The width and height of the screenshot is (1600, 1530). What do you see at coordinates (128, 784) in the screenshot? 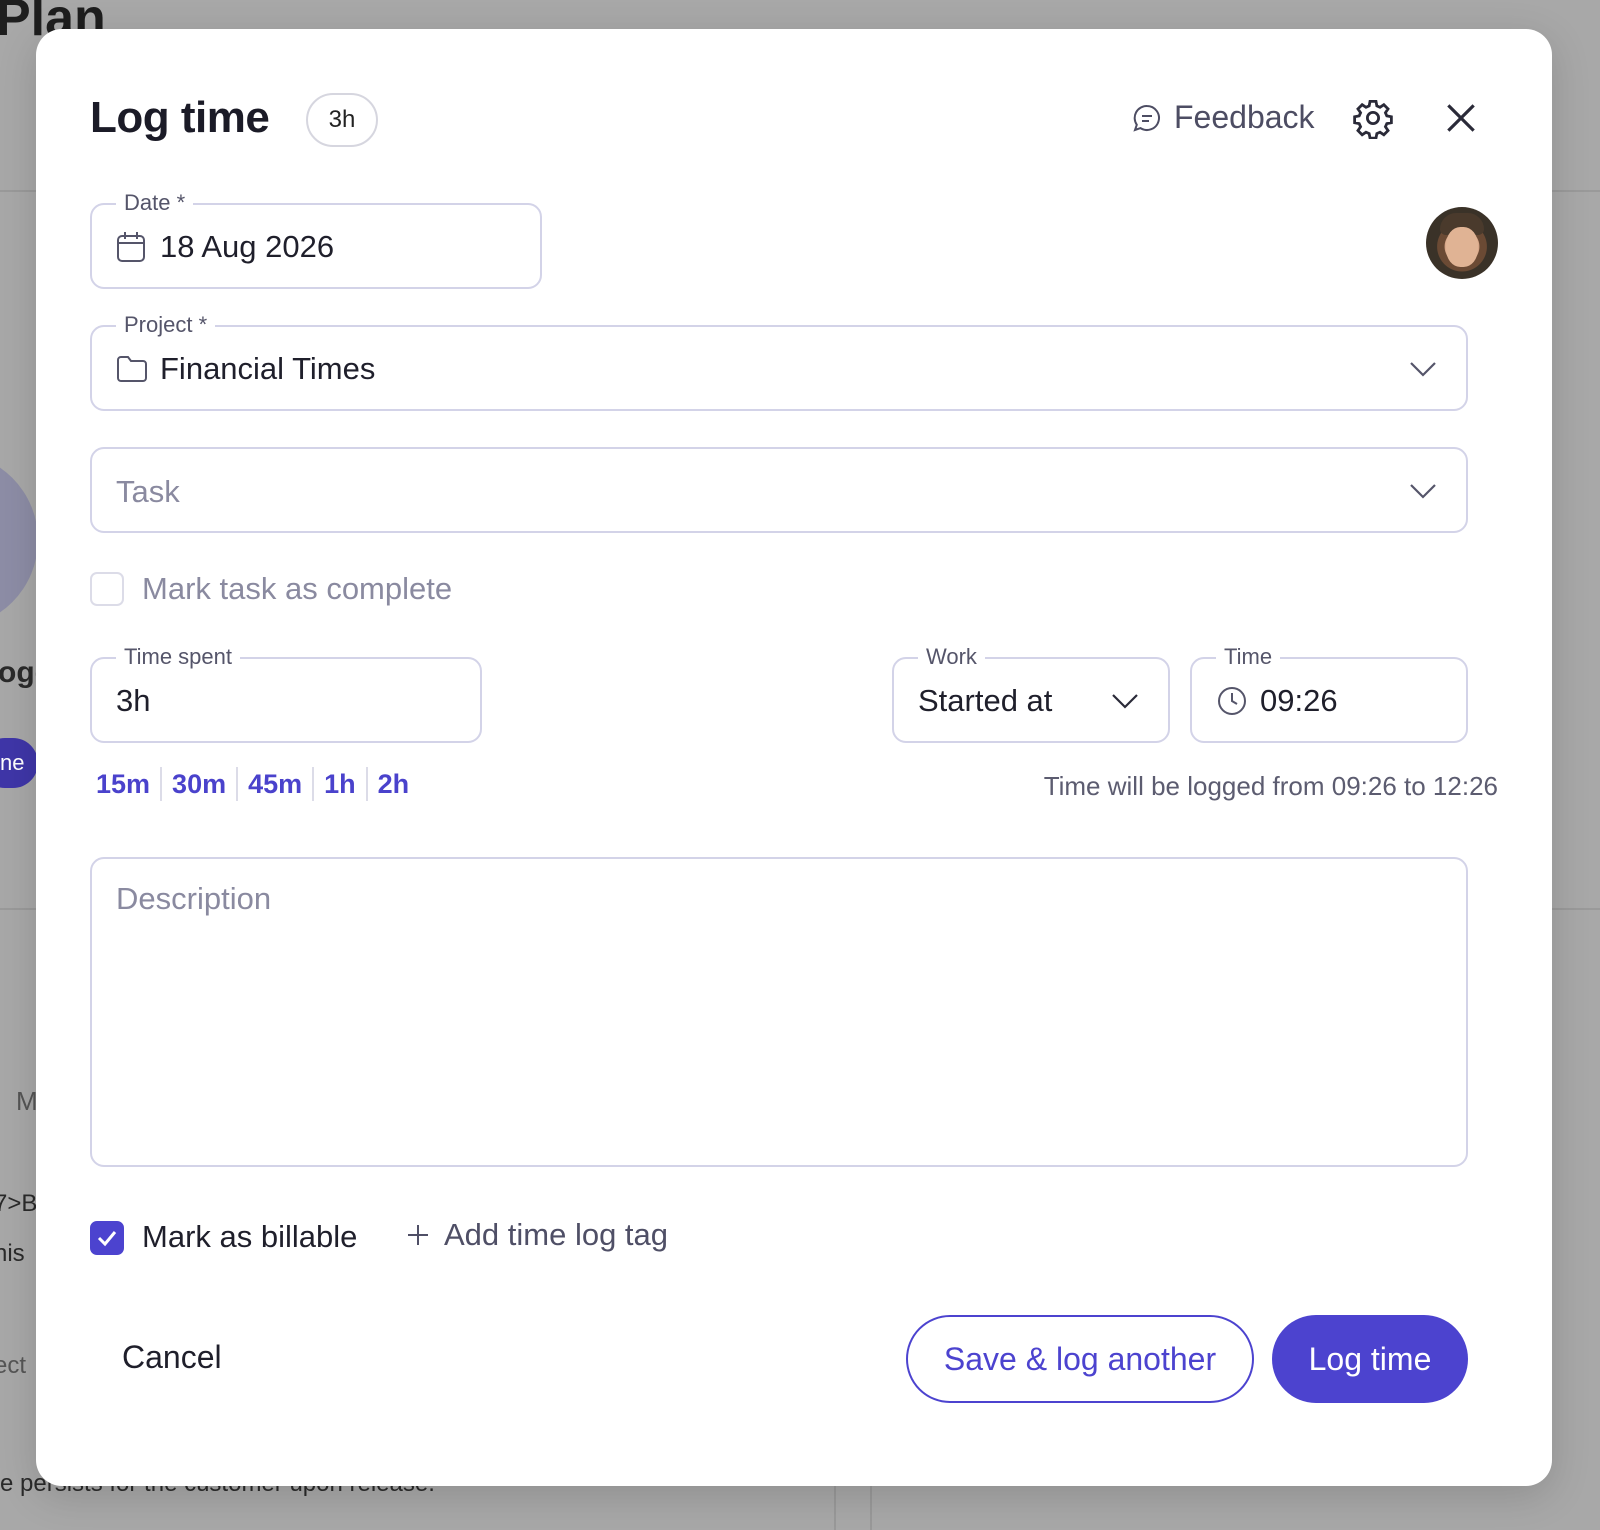
I see `quick-duration-15m: 15m` at bounding box center [128, 784].